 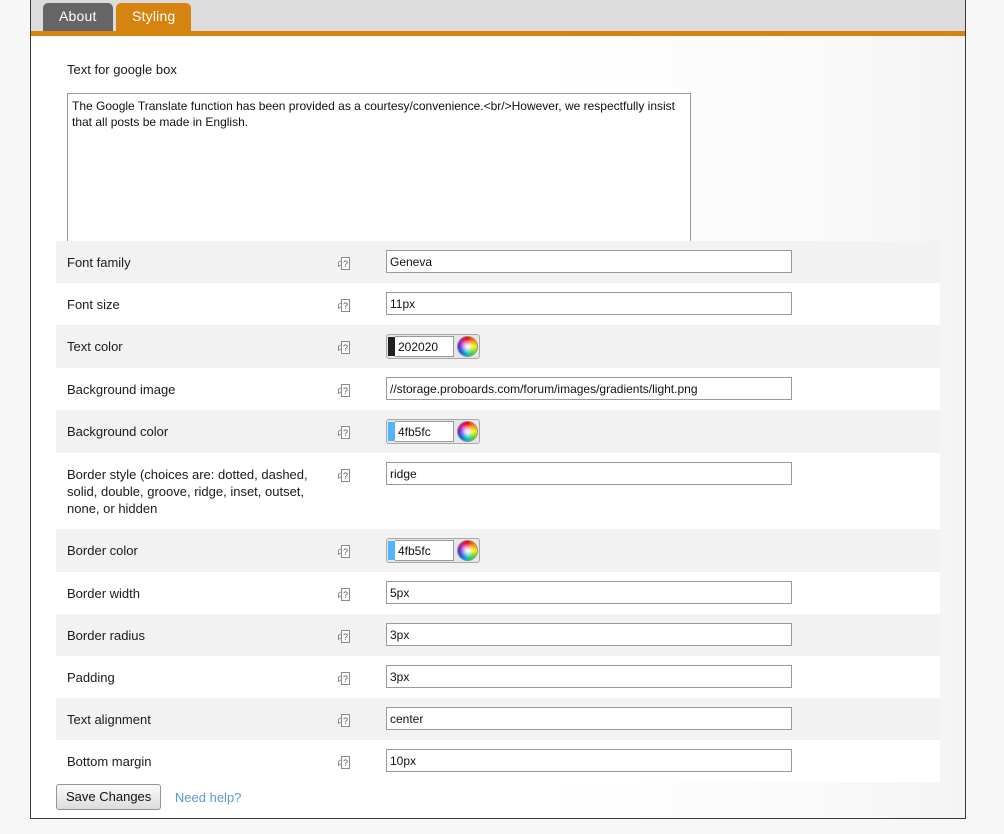 I want to click on setting-label: Bottom margin, so click(x=109, y=761).